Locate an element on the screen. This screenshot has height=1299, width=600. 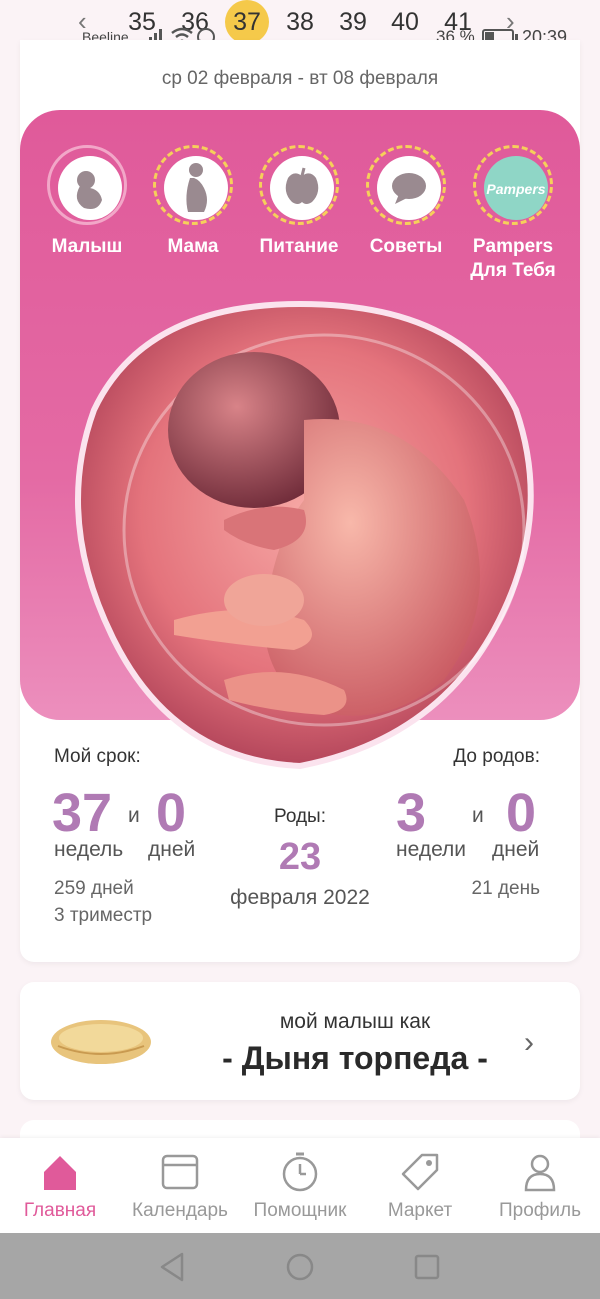
week-40: 40 is located at coordinates (405, 22).